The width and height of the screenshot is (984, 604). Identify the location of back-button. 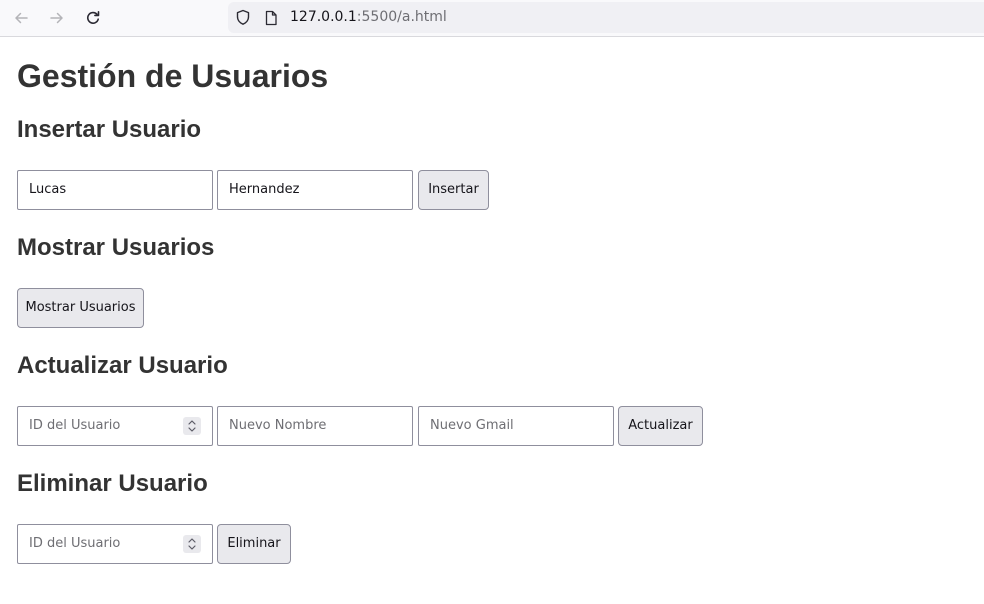
(21, 18).